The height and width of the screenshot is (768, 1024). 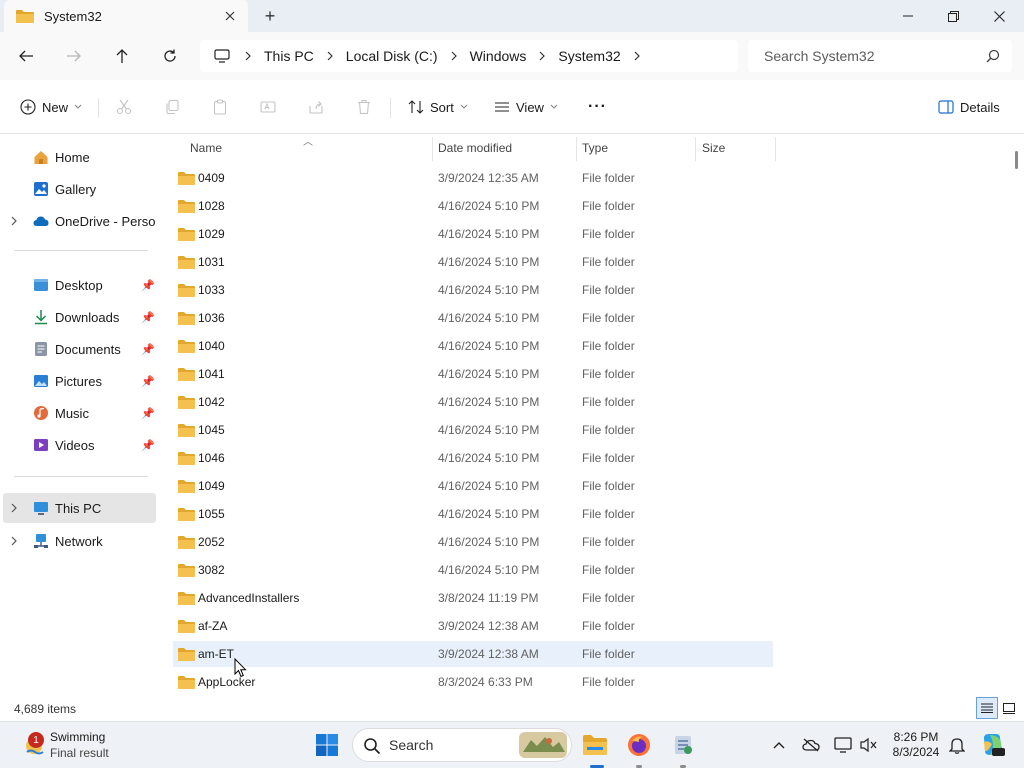 What do you see at coordinates (713, 148) in the screenshot?
I see `column-header-size: Size` at bounding box center [713, 148].